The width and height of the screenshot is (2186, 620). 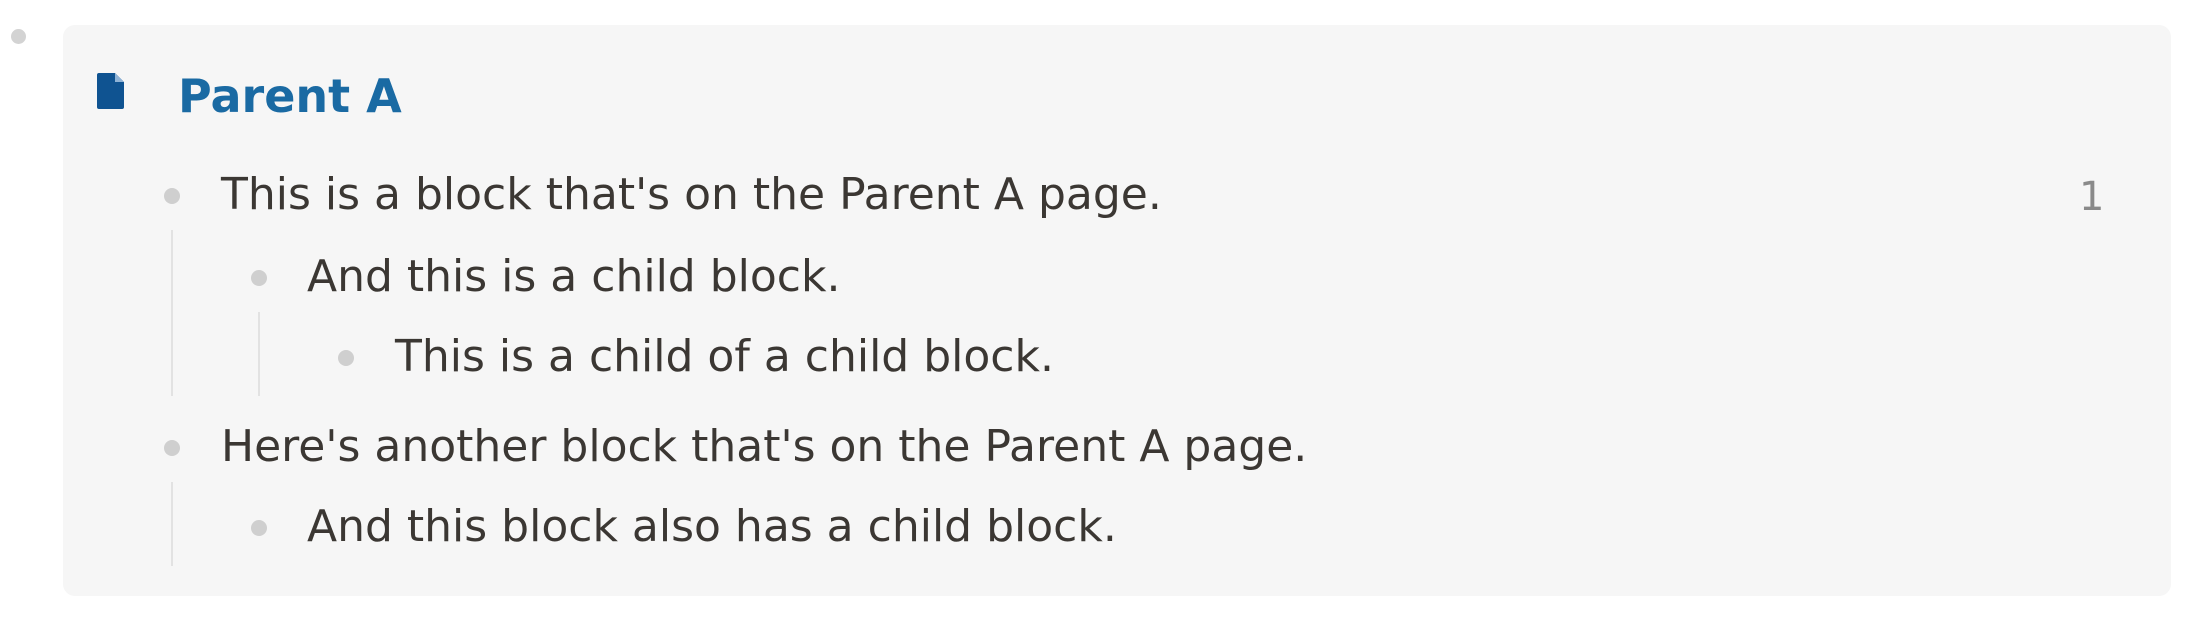 I want to click on block-text: And this block also has a child block., so click(x=712, y=527).